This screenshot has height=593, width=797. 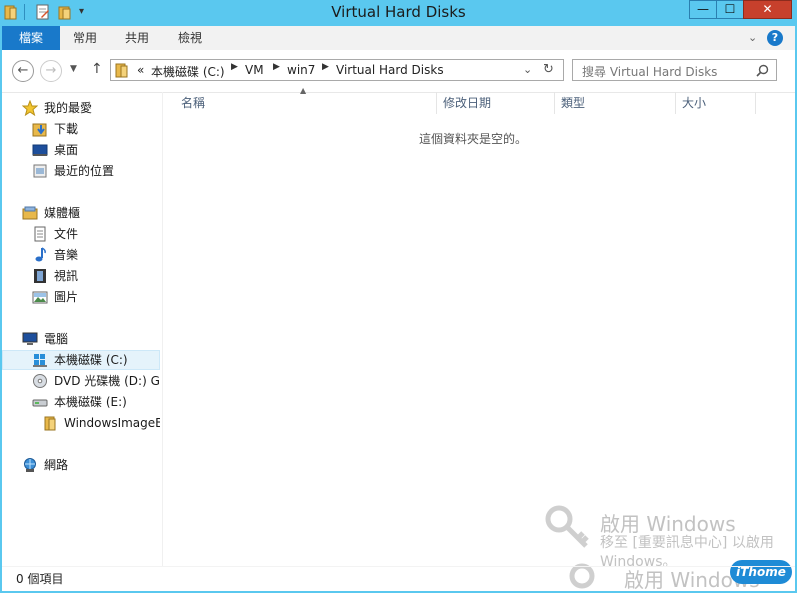 What do you see at coordinates (66, 276) in the screenshot?
I see `nav-videos-label: 視訊` at bounding box center [66, 276].